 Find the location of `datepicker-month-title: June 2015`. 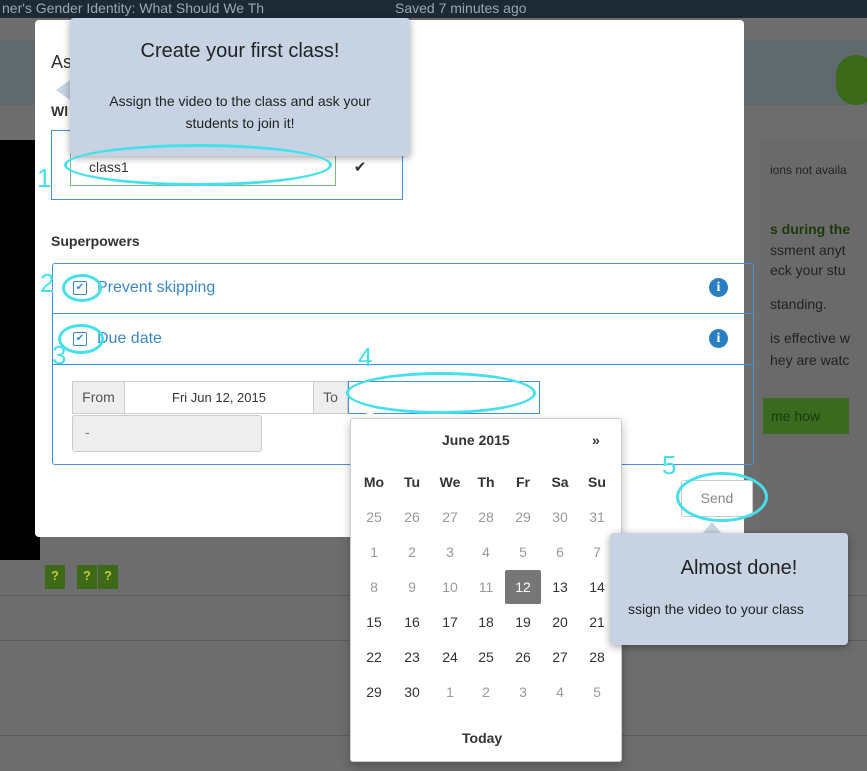

datepicker-month-title: June 2015 is located at coordinates (476, 440).